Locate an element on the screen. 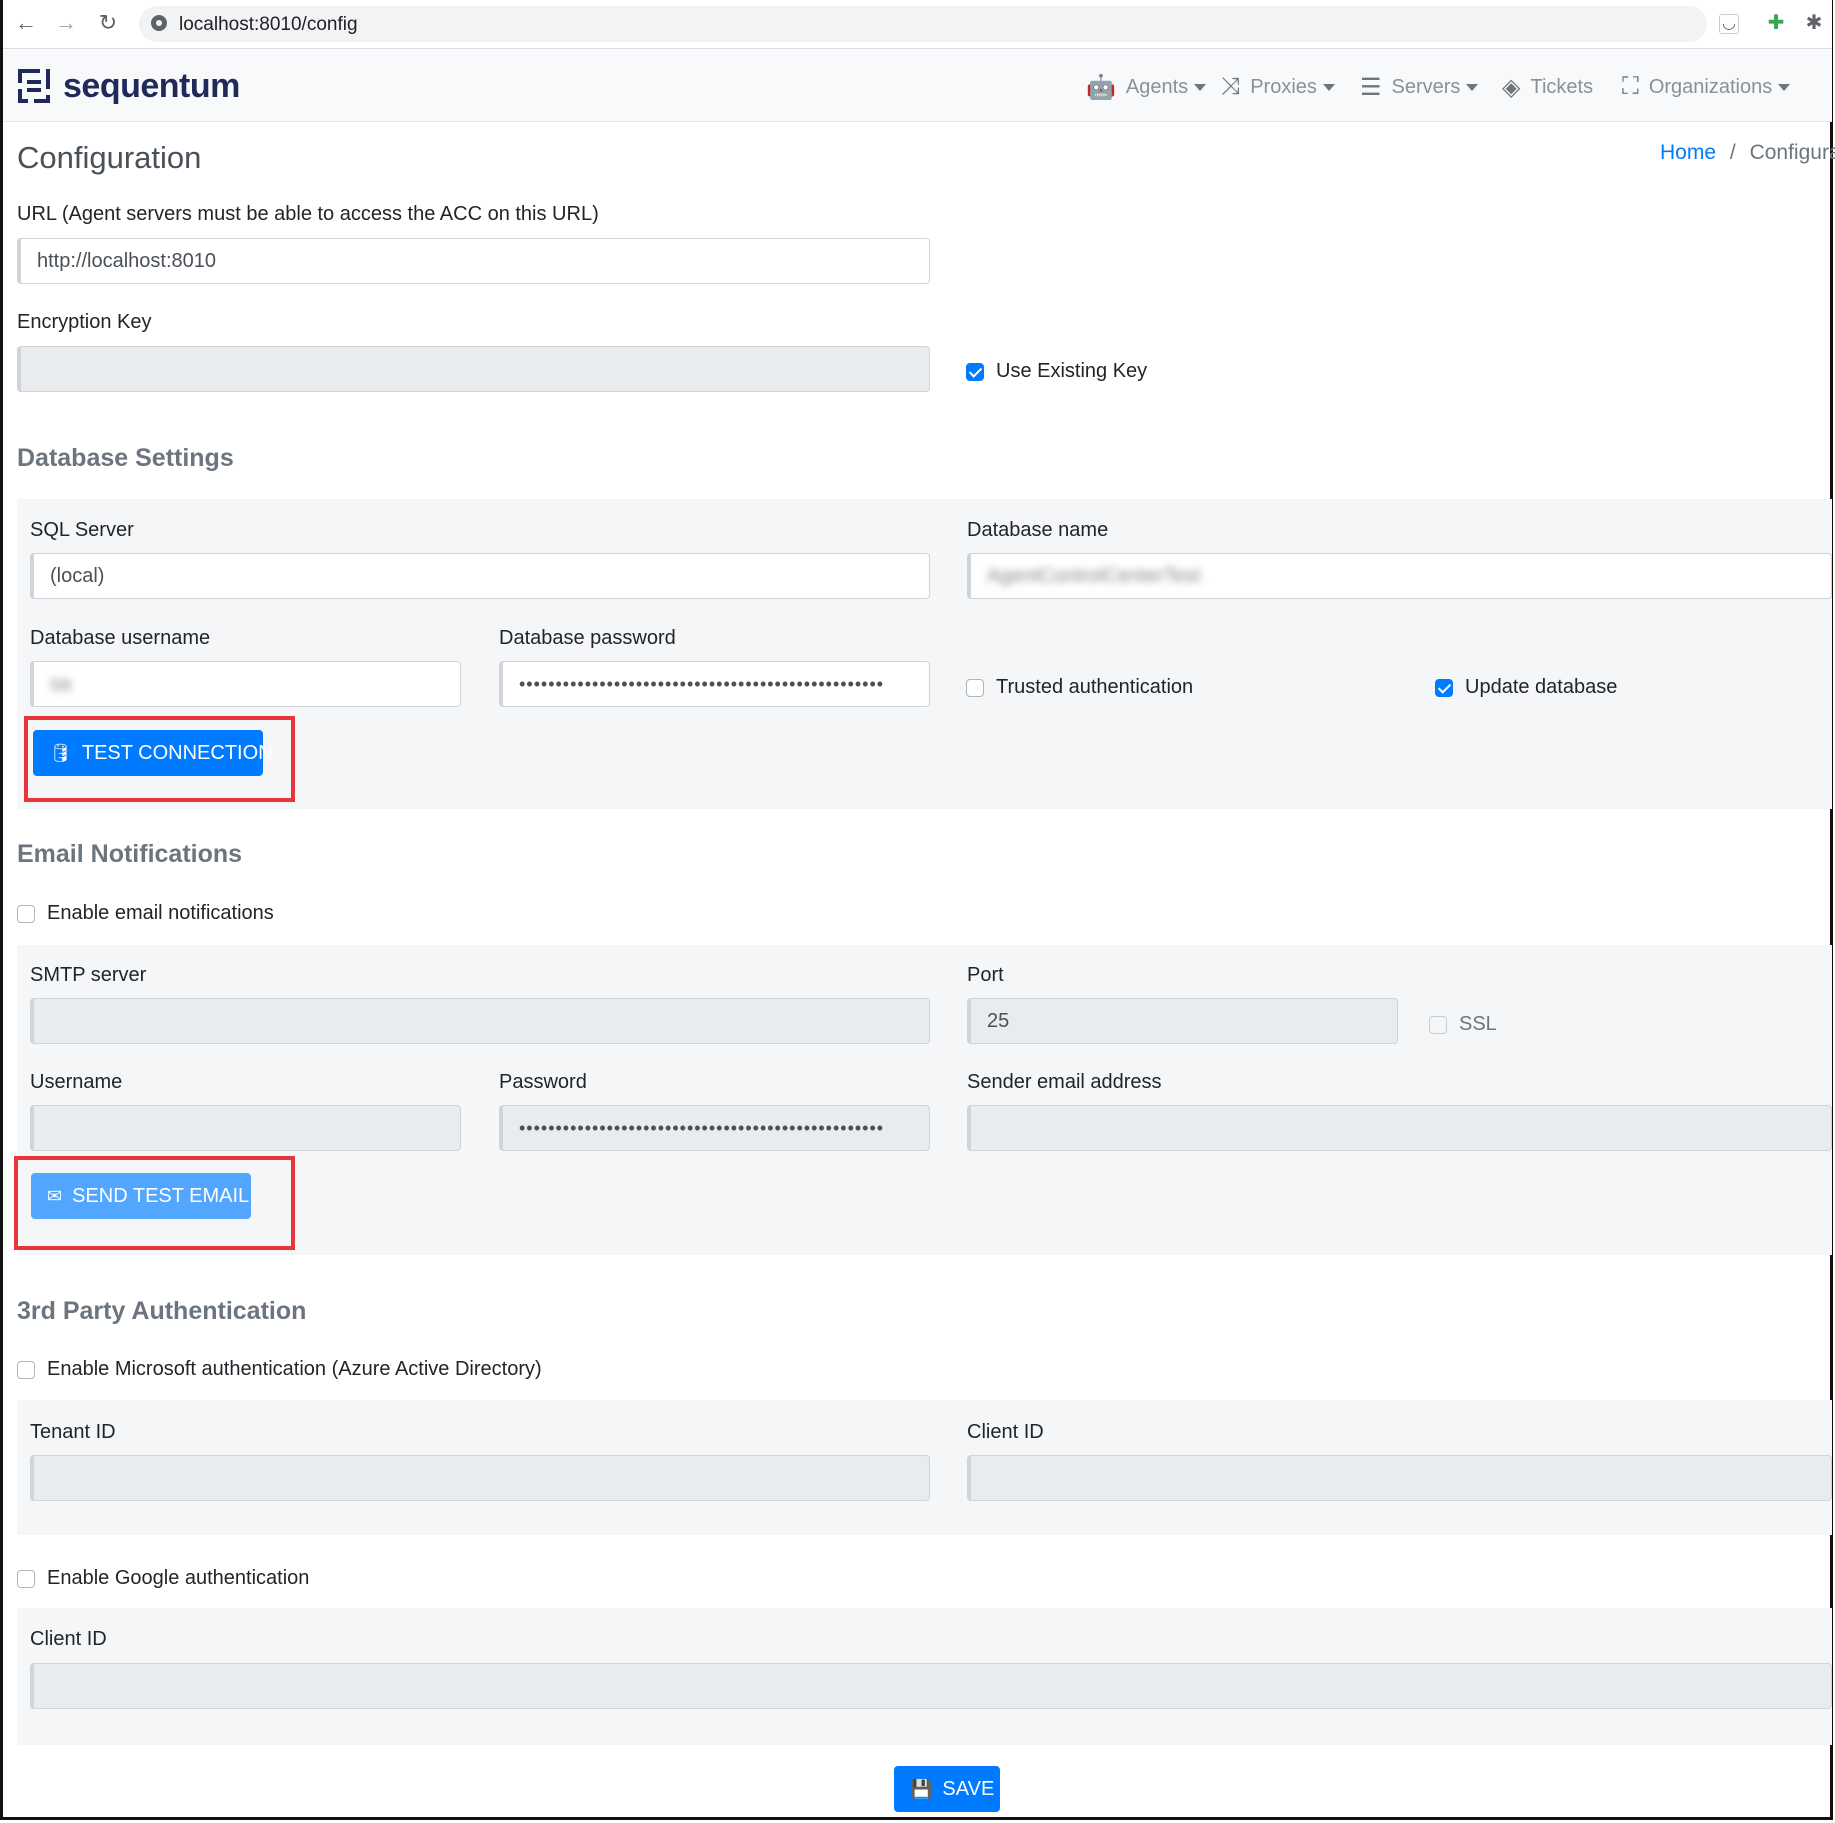 This screenshot has width=1835, height=1823. brand-logo: sequentum is located at coordinates (128, 85).